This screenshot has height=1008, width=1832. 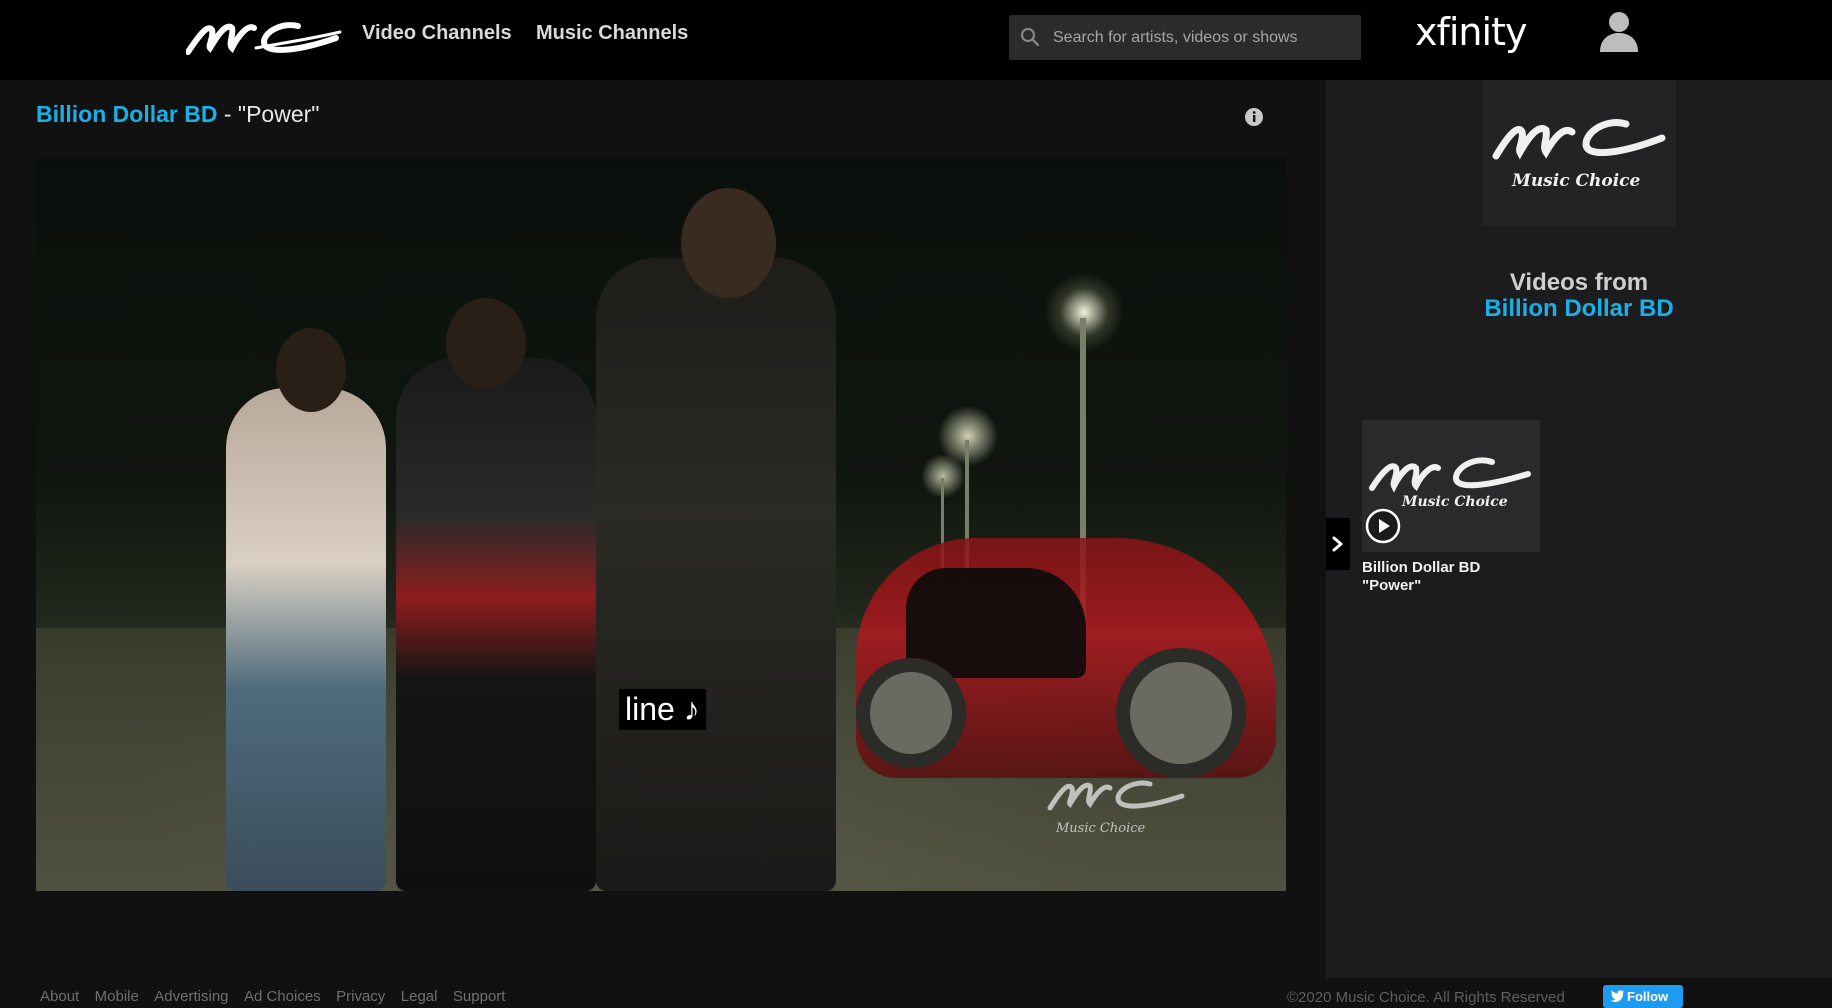 I want to click on footer-link-legal: Legal, so click(x=419, y=996).